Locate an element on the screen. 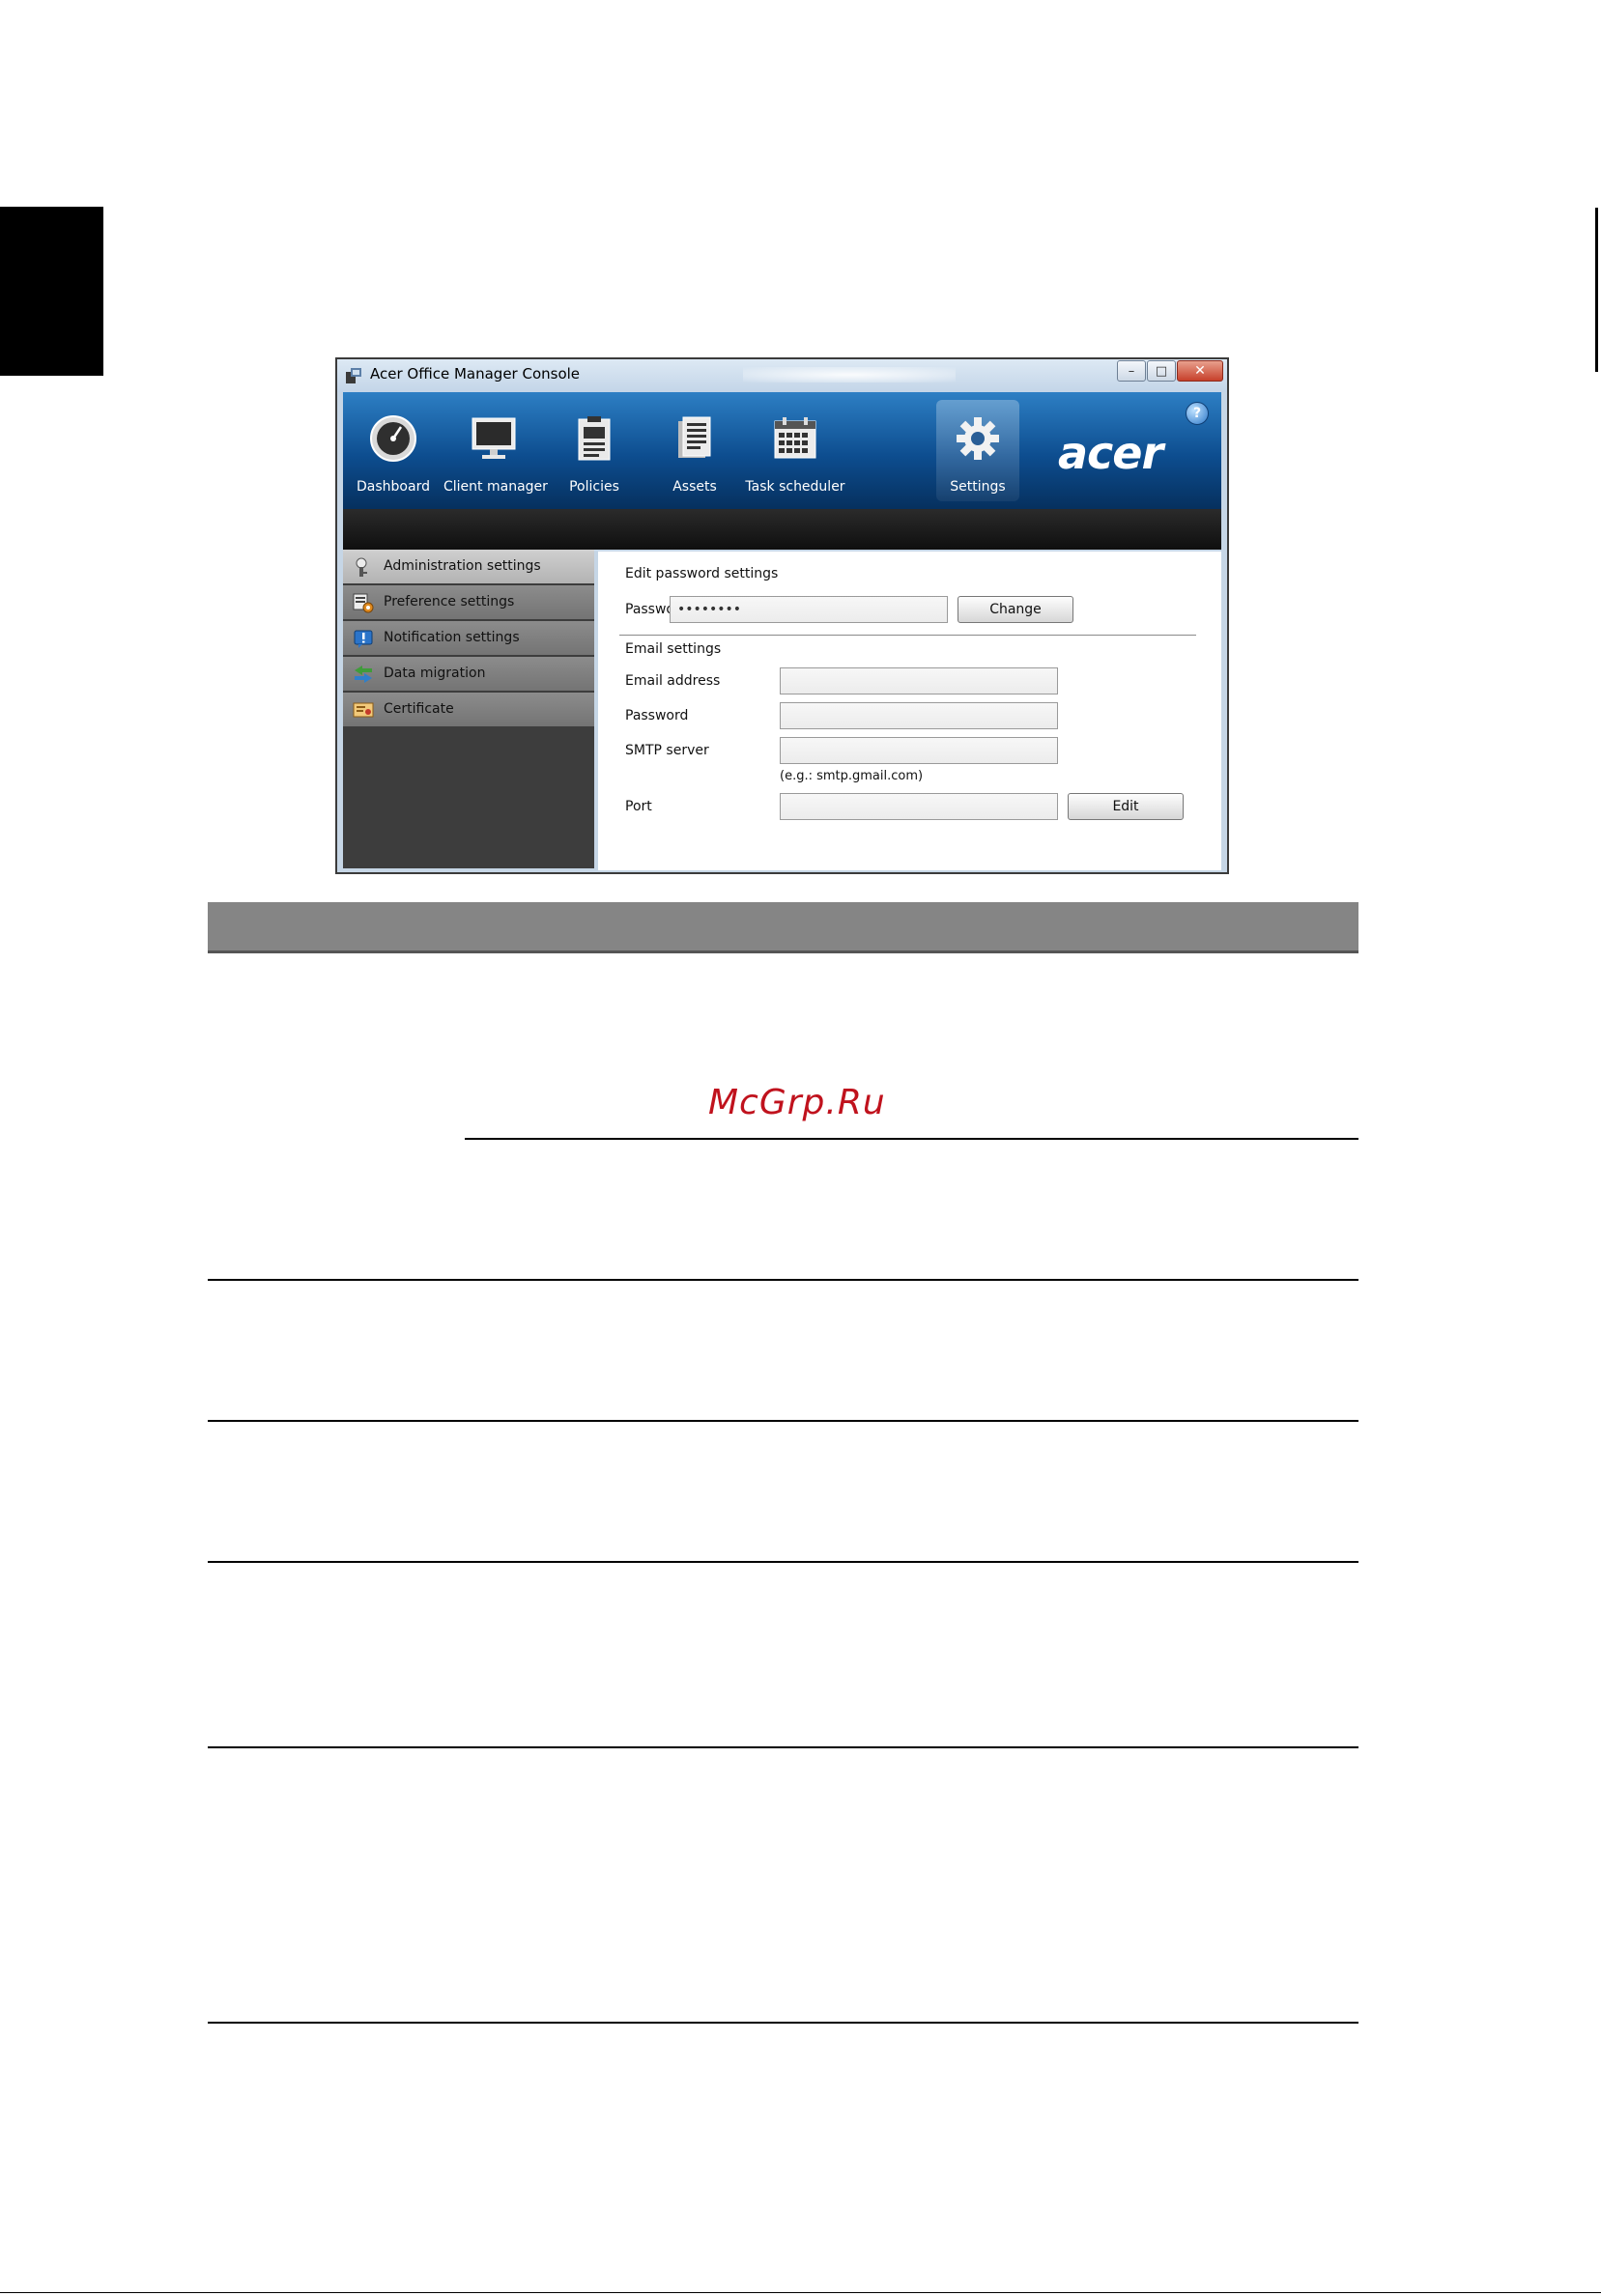  gear-icon is located at coordinates (978, 438).